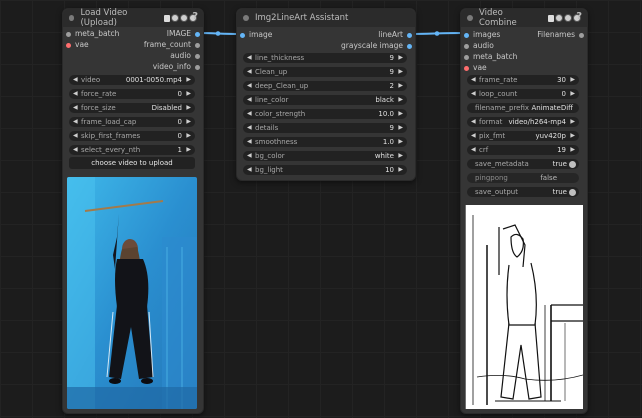 Image resolution: width=642 pixels, height=418 pixels. What do you see at coordinates (326, 18) in the screenshot?
I see `node-header: Img2LineArt Assistant` at bounding box center [326, 18].